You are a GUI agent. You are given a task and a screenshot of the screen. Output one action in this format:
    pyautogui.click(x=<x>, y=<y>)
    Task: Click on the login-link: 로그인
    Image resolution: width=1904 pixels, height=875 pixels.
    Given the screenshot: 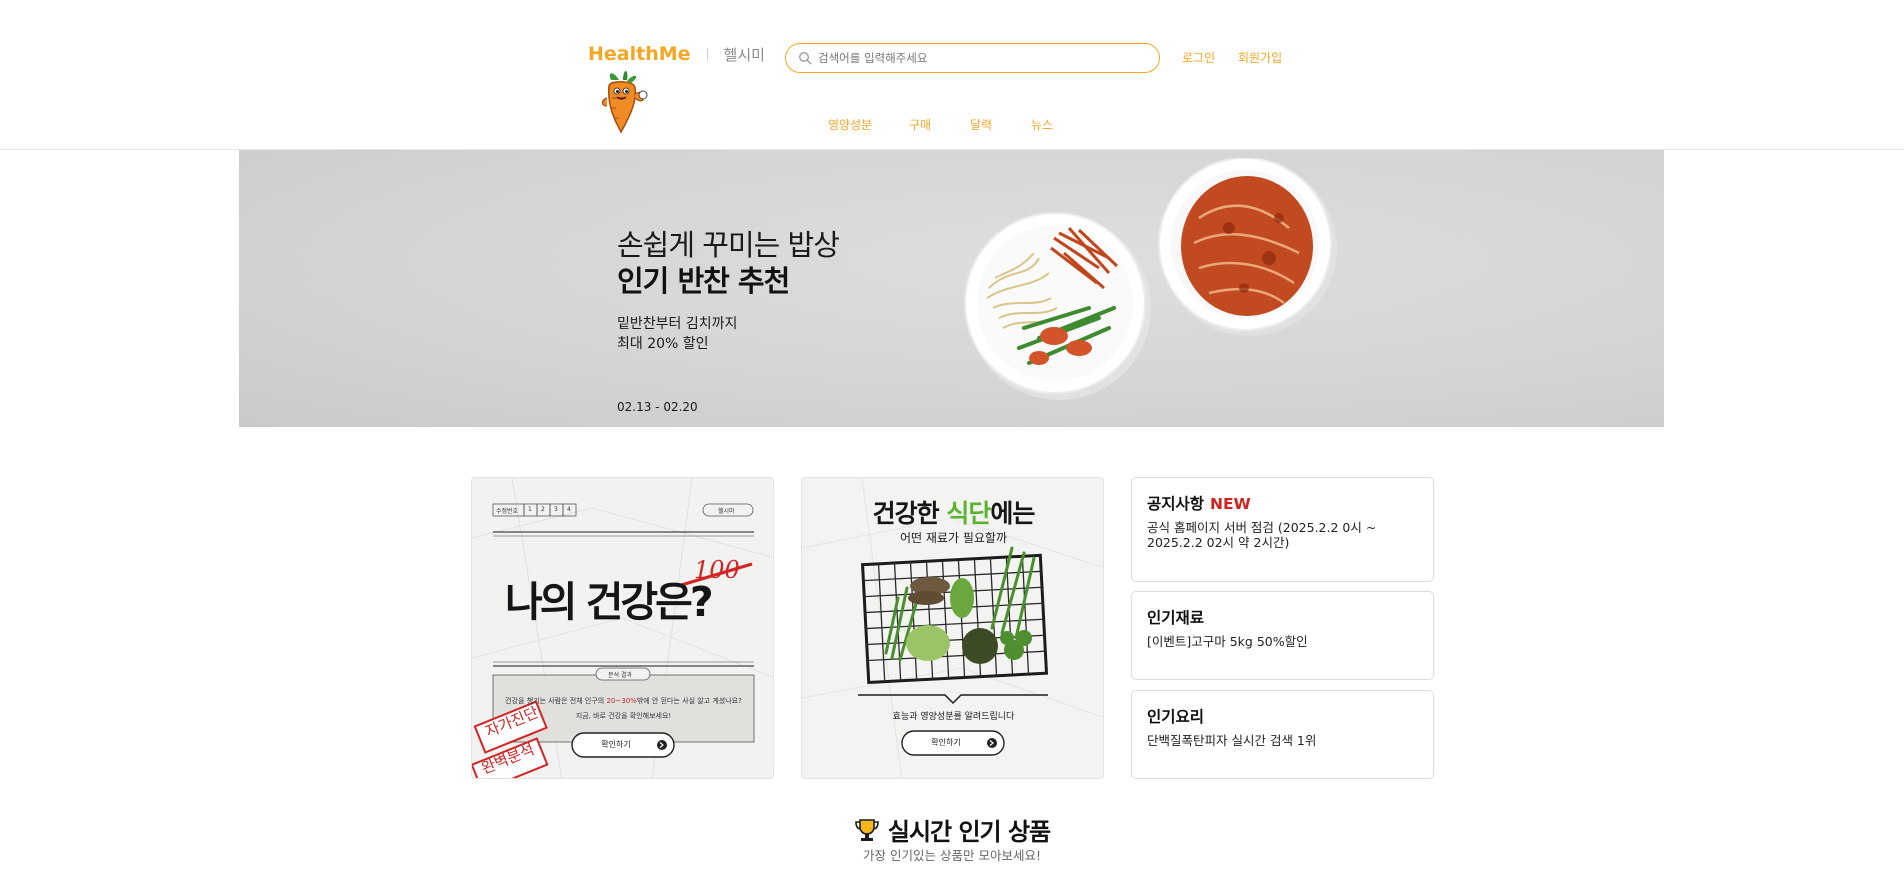 What is the action you would take?
    pyautogui.click(x=1198, y=57)
    